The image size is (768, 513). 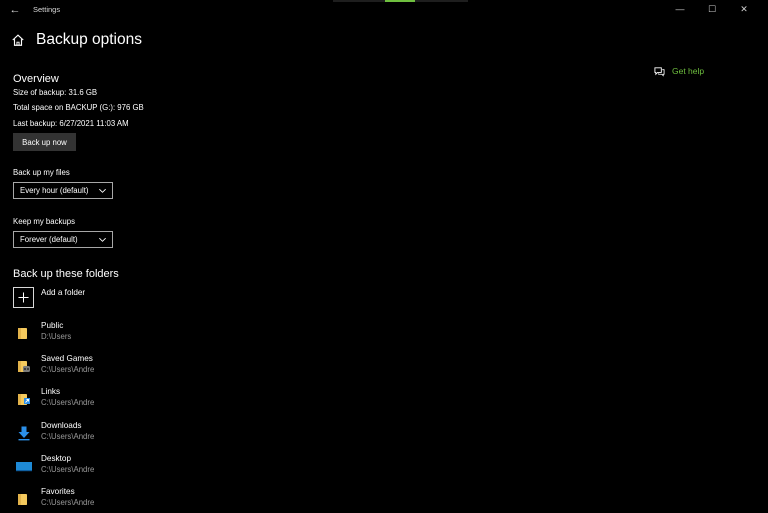 What do you see at coordinates (56, 336) in the screenshot?
I see `folder-path: D:\Users` at bounding box center [56, 336].